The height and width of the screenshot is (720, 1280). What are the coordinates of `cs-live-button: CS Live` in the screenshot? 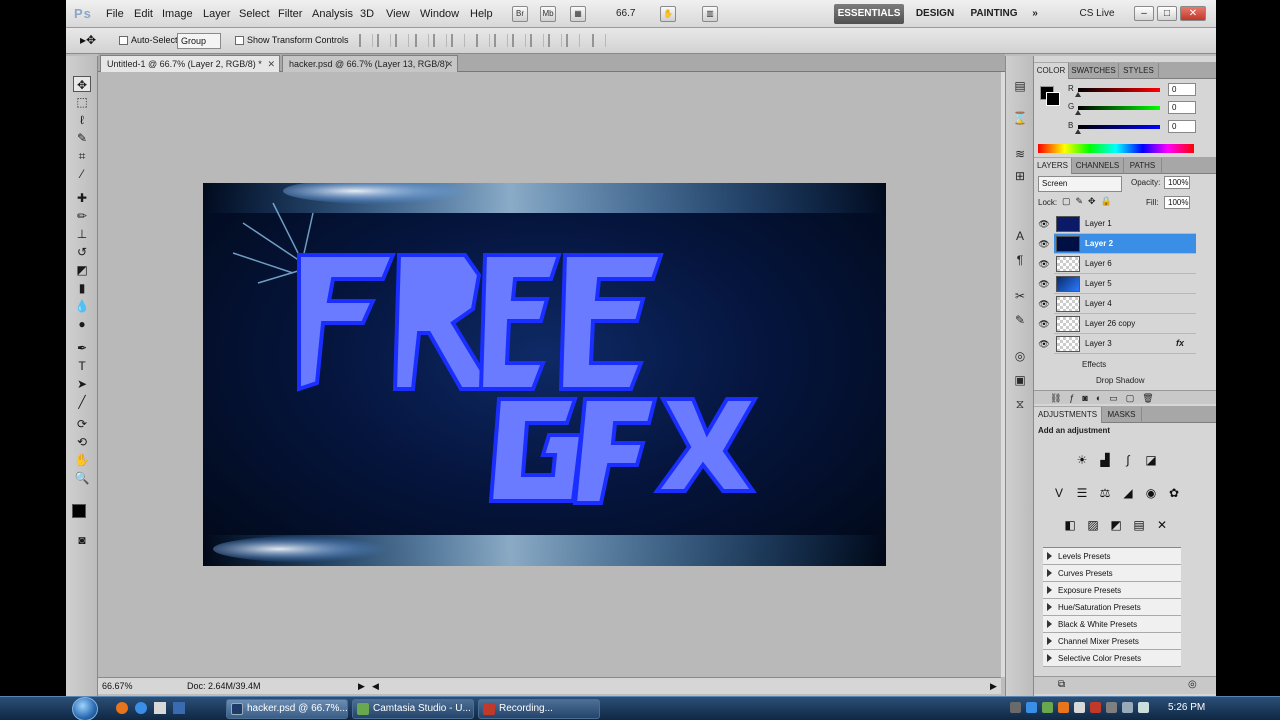 It's located at (1097, 14).